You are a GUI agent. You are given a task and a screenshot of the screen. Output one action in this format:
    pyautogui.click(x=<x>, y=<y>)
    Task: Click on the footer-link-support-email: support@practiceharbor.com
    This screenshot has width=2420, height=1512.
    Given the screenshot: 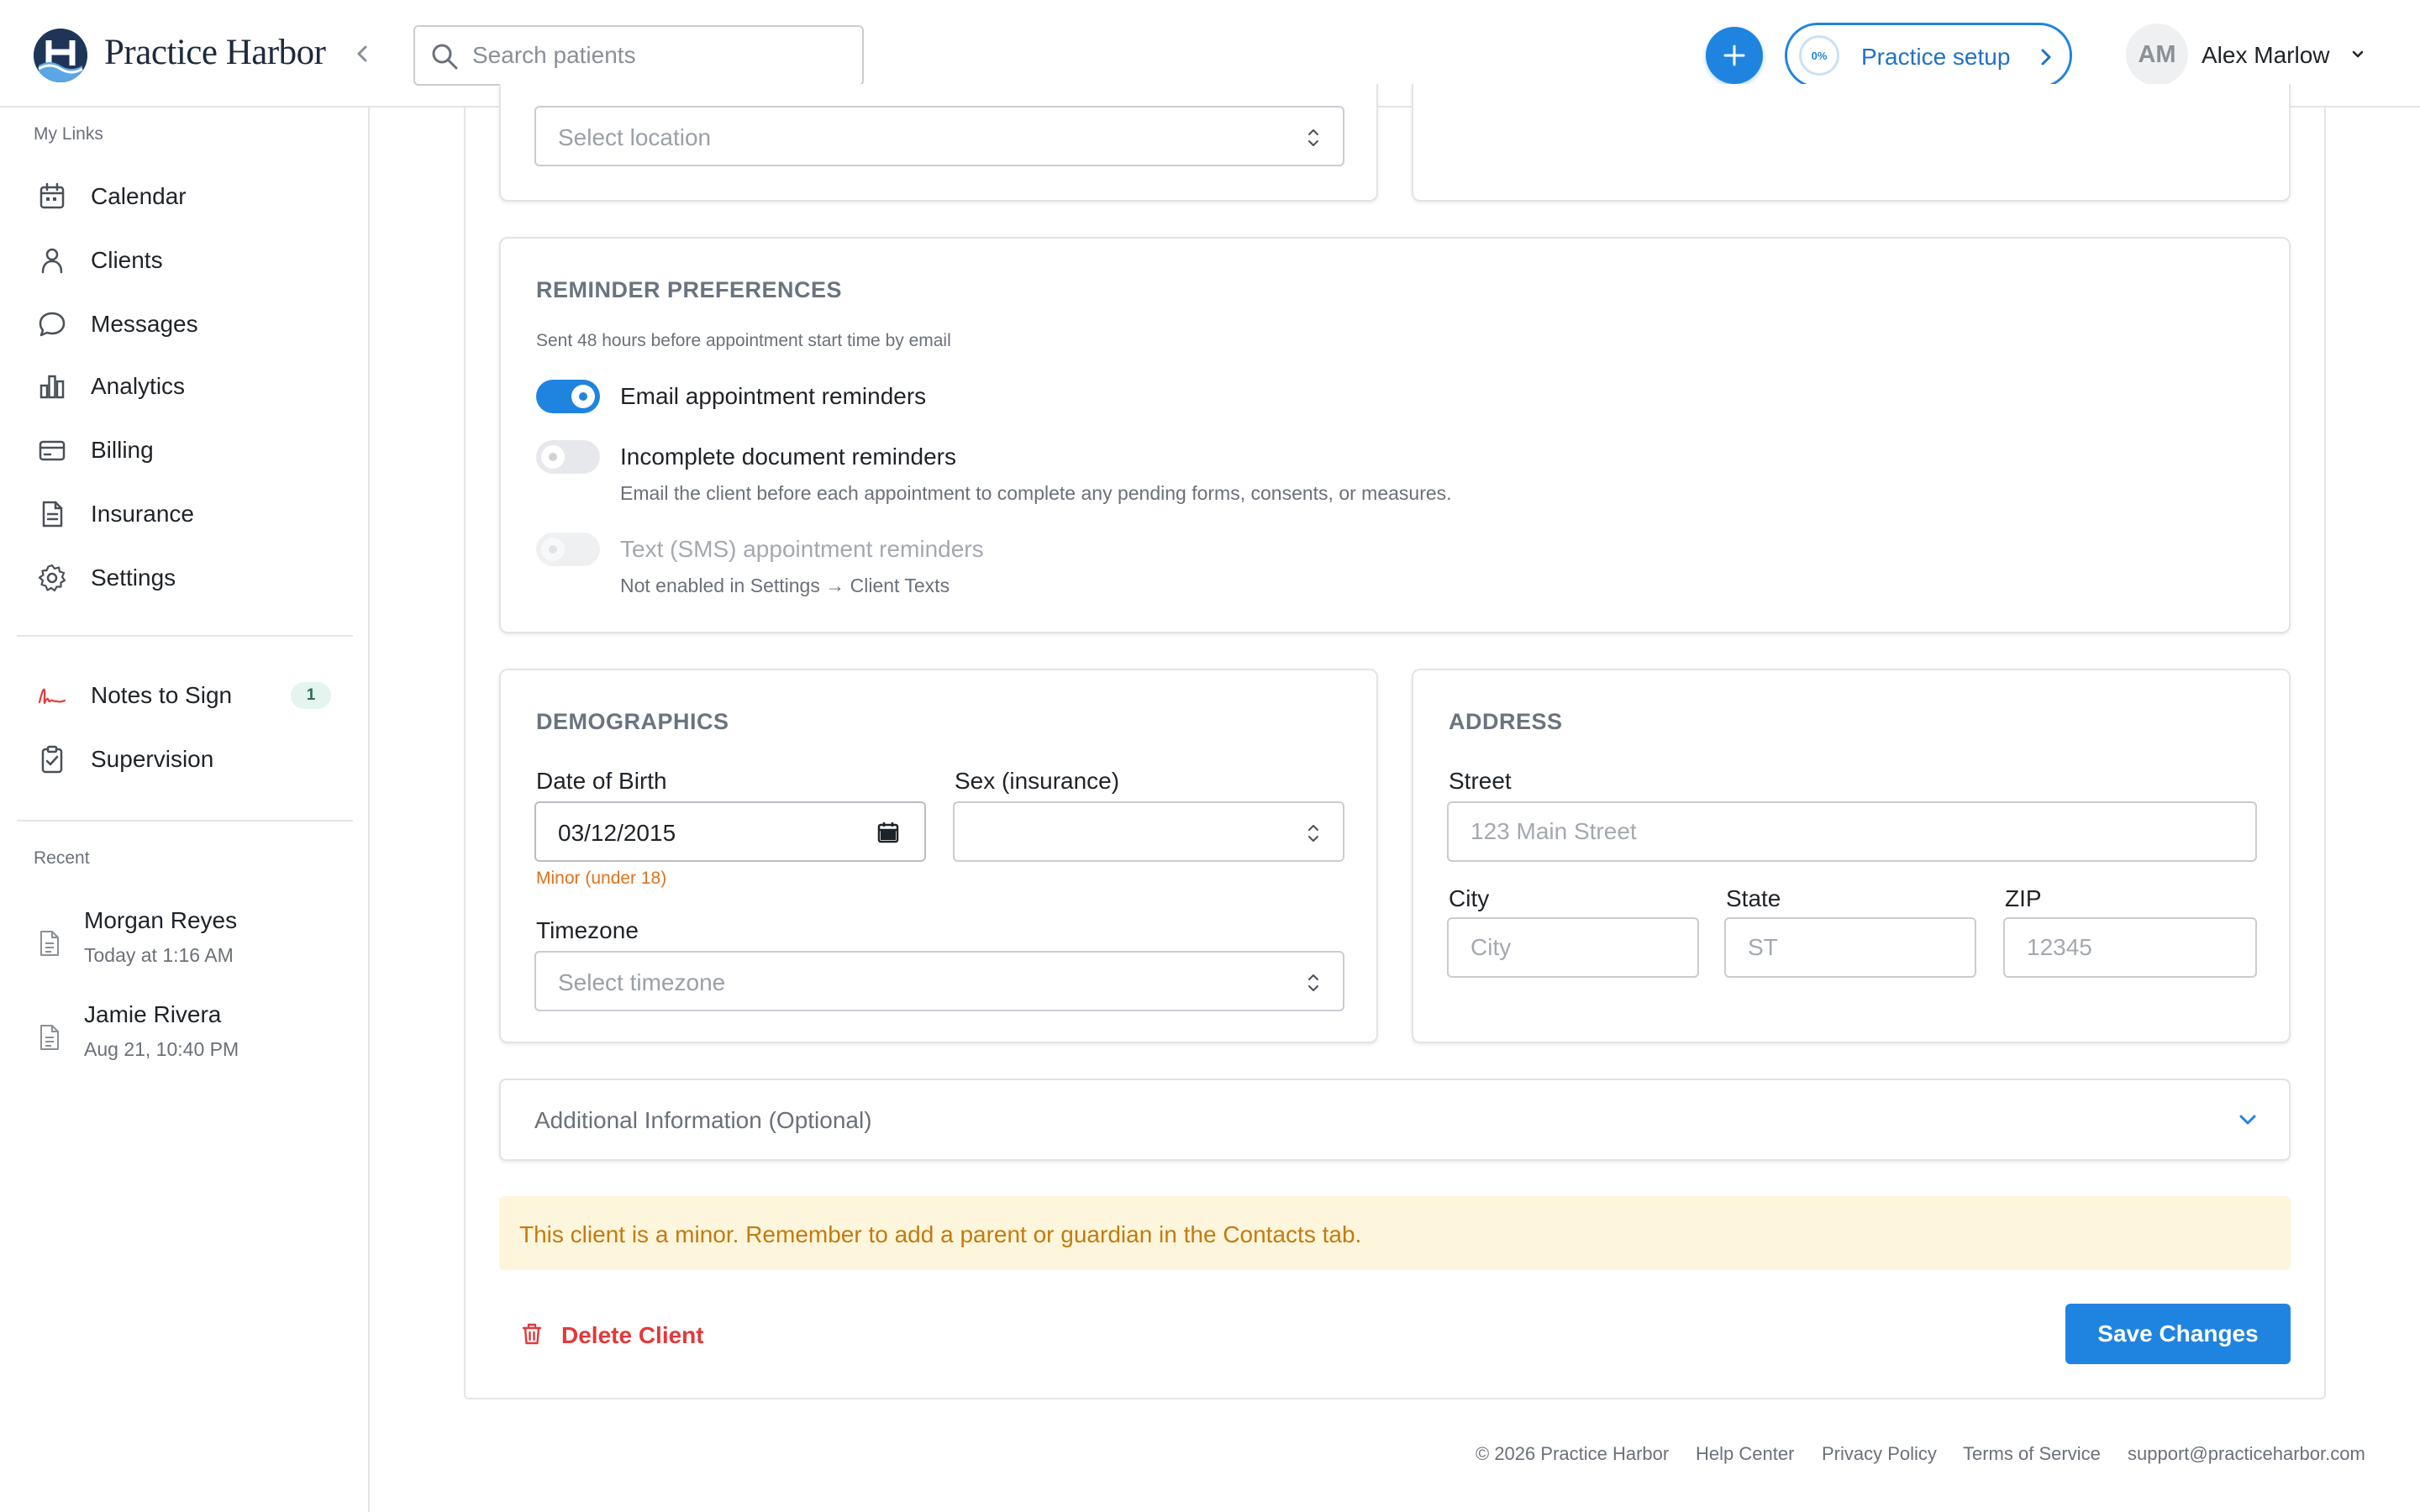 What is the action you would take?
    pyautogui.click(x=2246, y=1454)
    